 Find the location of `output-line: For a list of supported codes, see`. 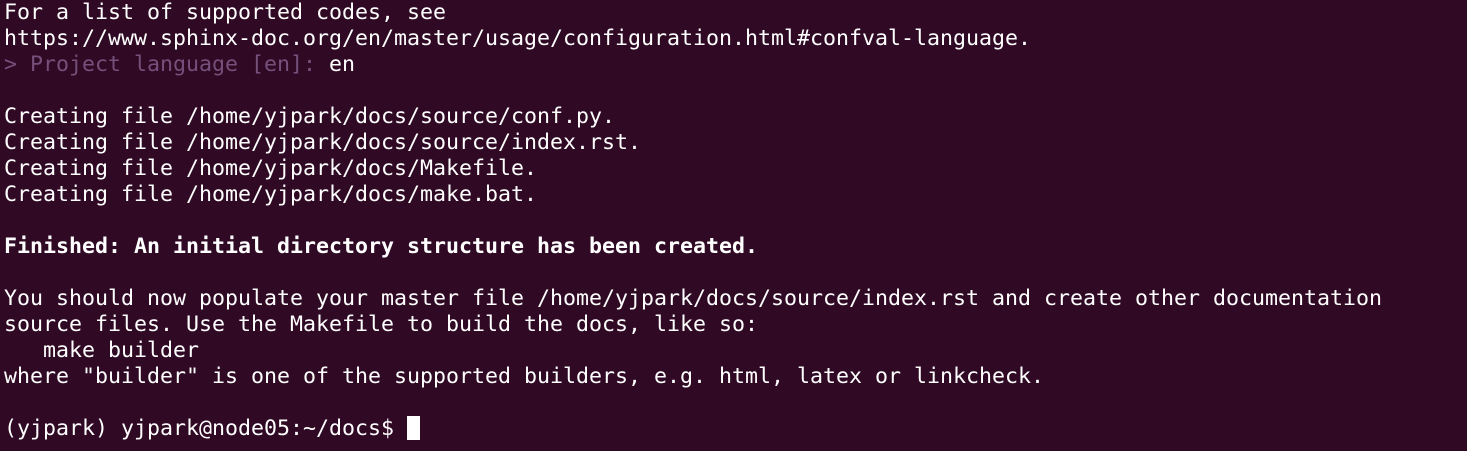

output-line: For a list of supported codes, see is located at coordinates (225, 12).